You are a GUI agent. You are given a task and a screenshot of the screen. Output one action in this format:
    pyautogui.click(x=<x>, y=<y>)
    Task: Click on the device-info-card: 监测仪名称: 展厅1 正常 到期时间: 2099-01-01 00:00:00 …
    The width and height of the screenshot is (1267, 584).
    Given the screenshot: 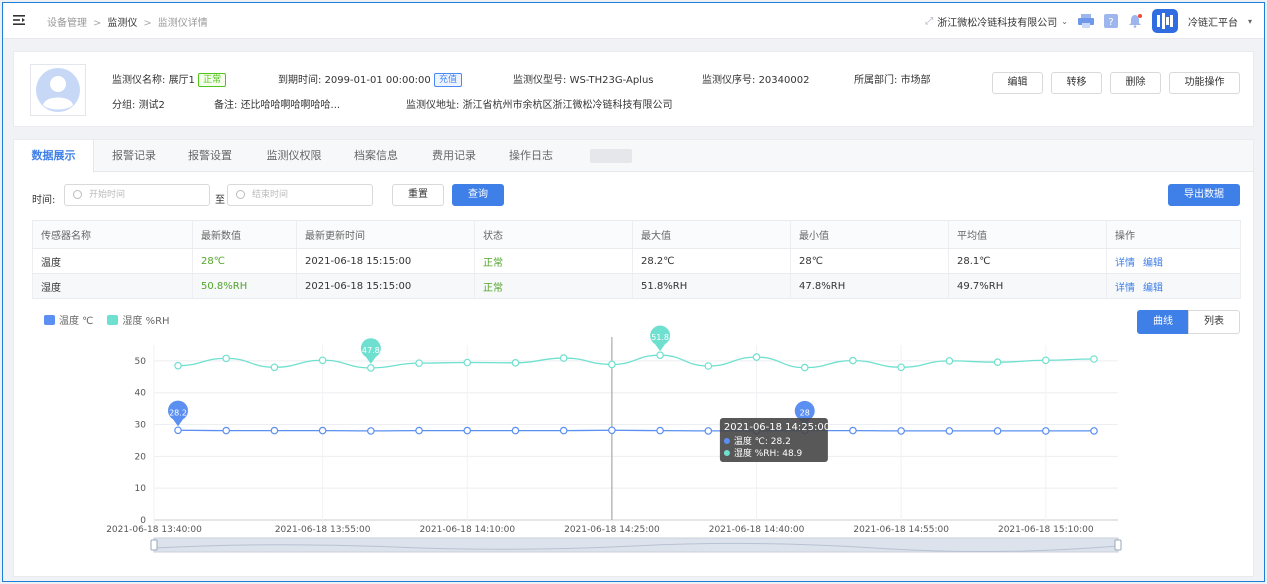 What is the action you would take?
    pyautogui.click(x=633, y=89)
    